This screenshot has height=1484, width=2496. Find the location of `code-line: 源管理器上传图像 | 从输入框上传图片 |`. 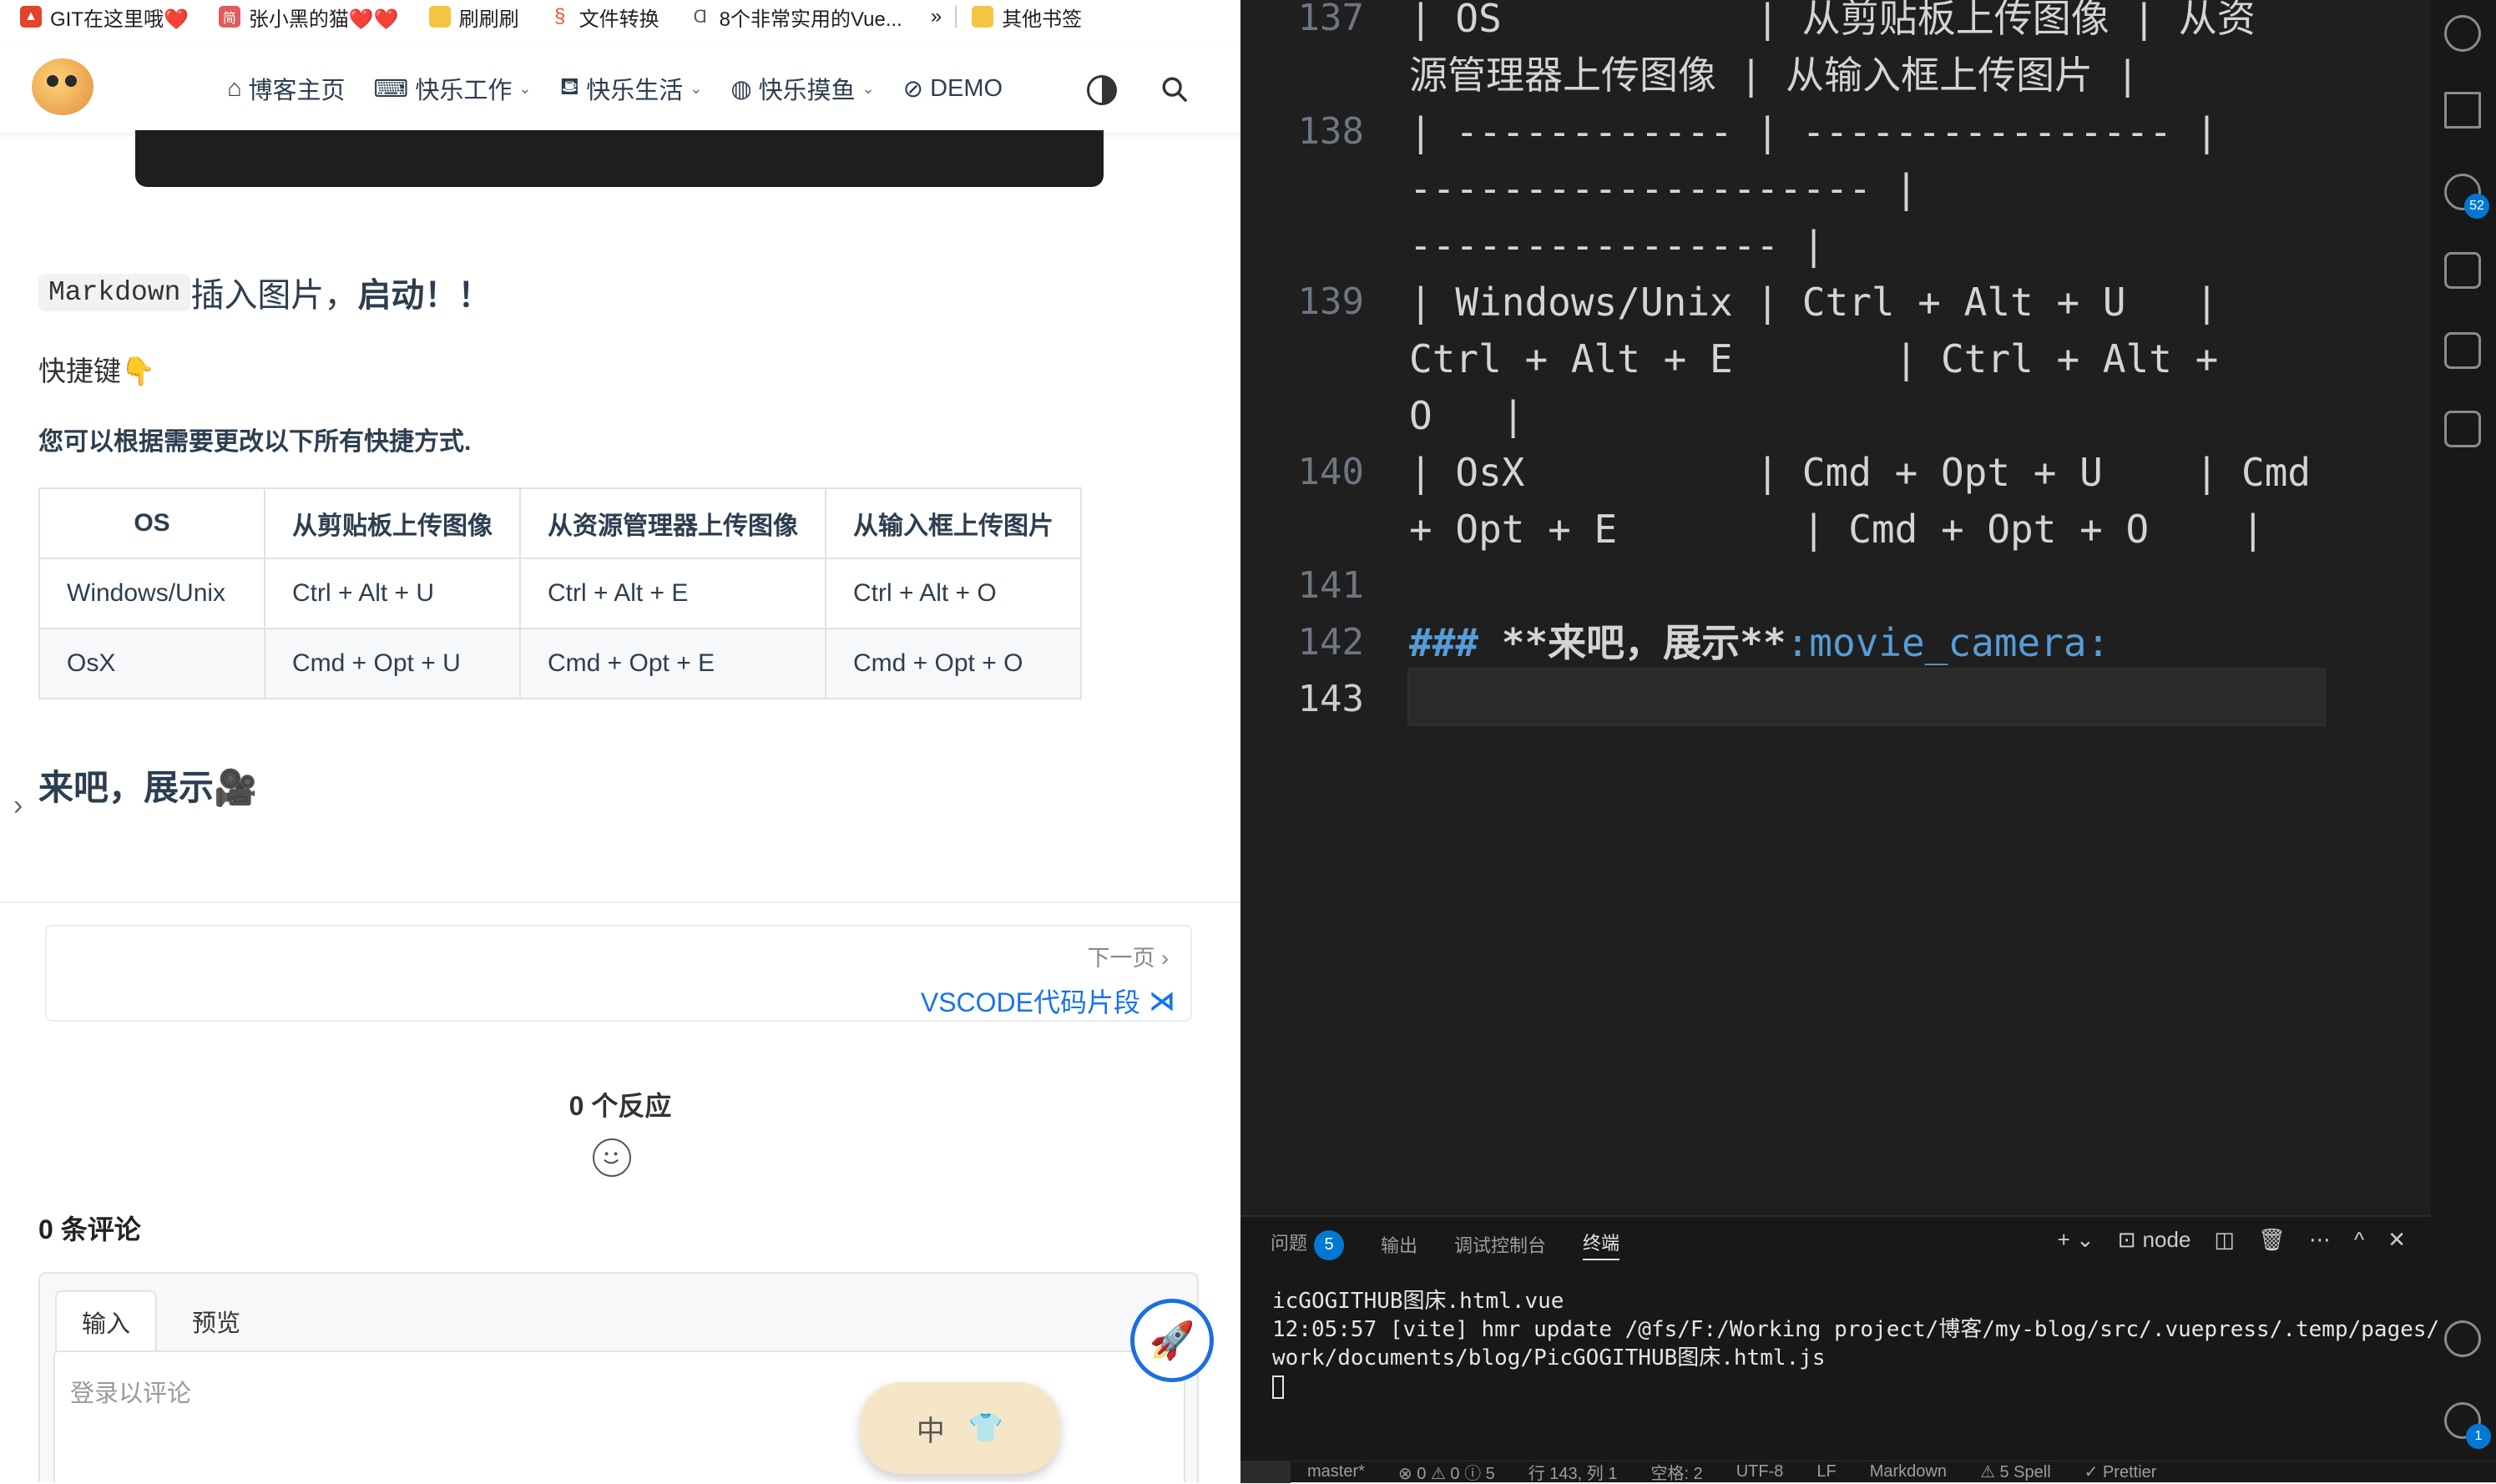

code-line: 源管理器上传图像 | 从输入框上传图片 | is located at coordinates (1774, 75).